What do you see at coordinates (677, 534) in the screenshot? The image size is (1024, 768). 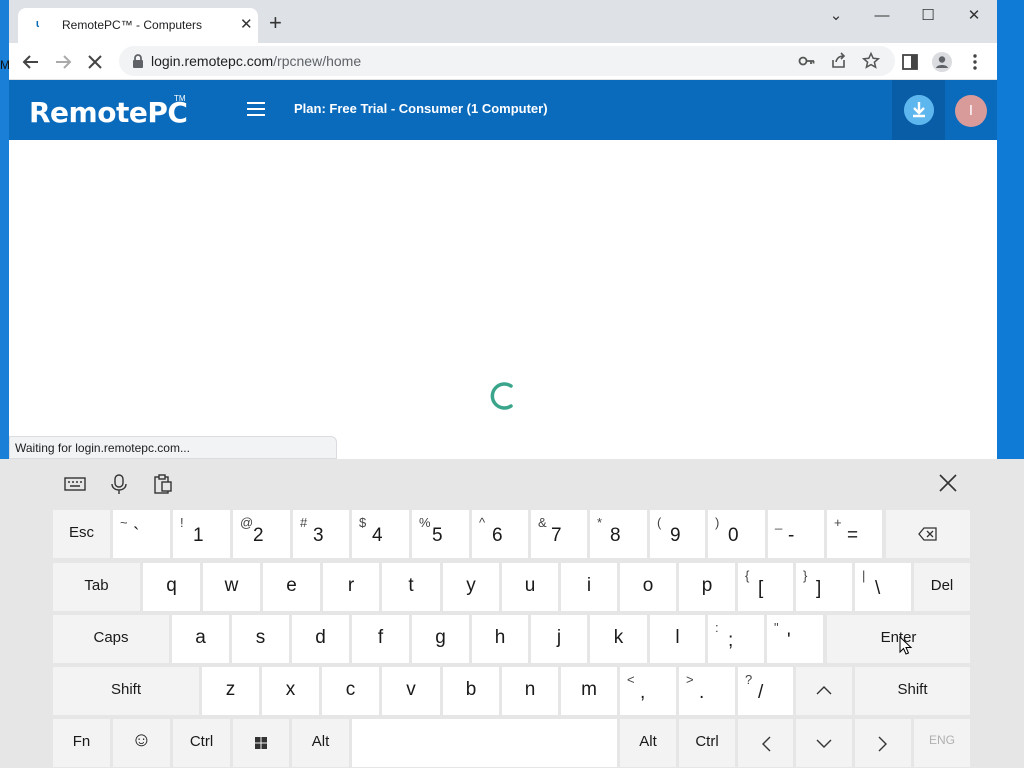 I see `key-9: (9` at bounding box center [677, 534].